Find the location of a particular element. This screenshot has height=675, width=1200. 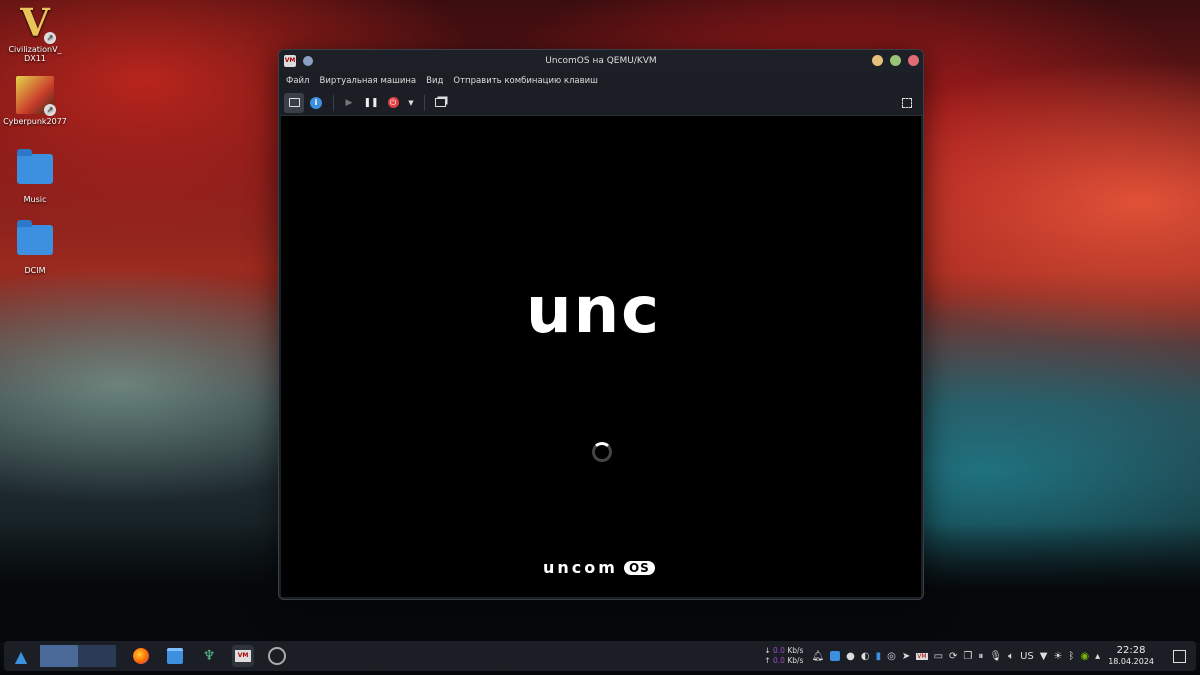

pin-icon is located at coordinates (308, 61).